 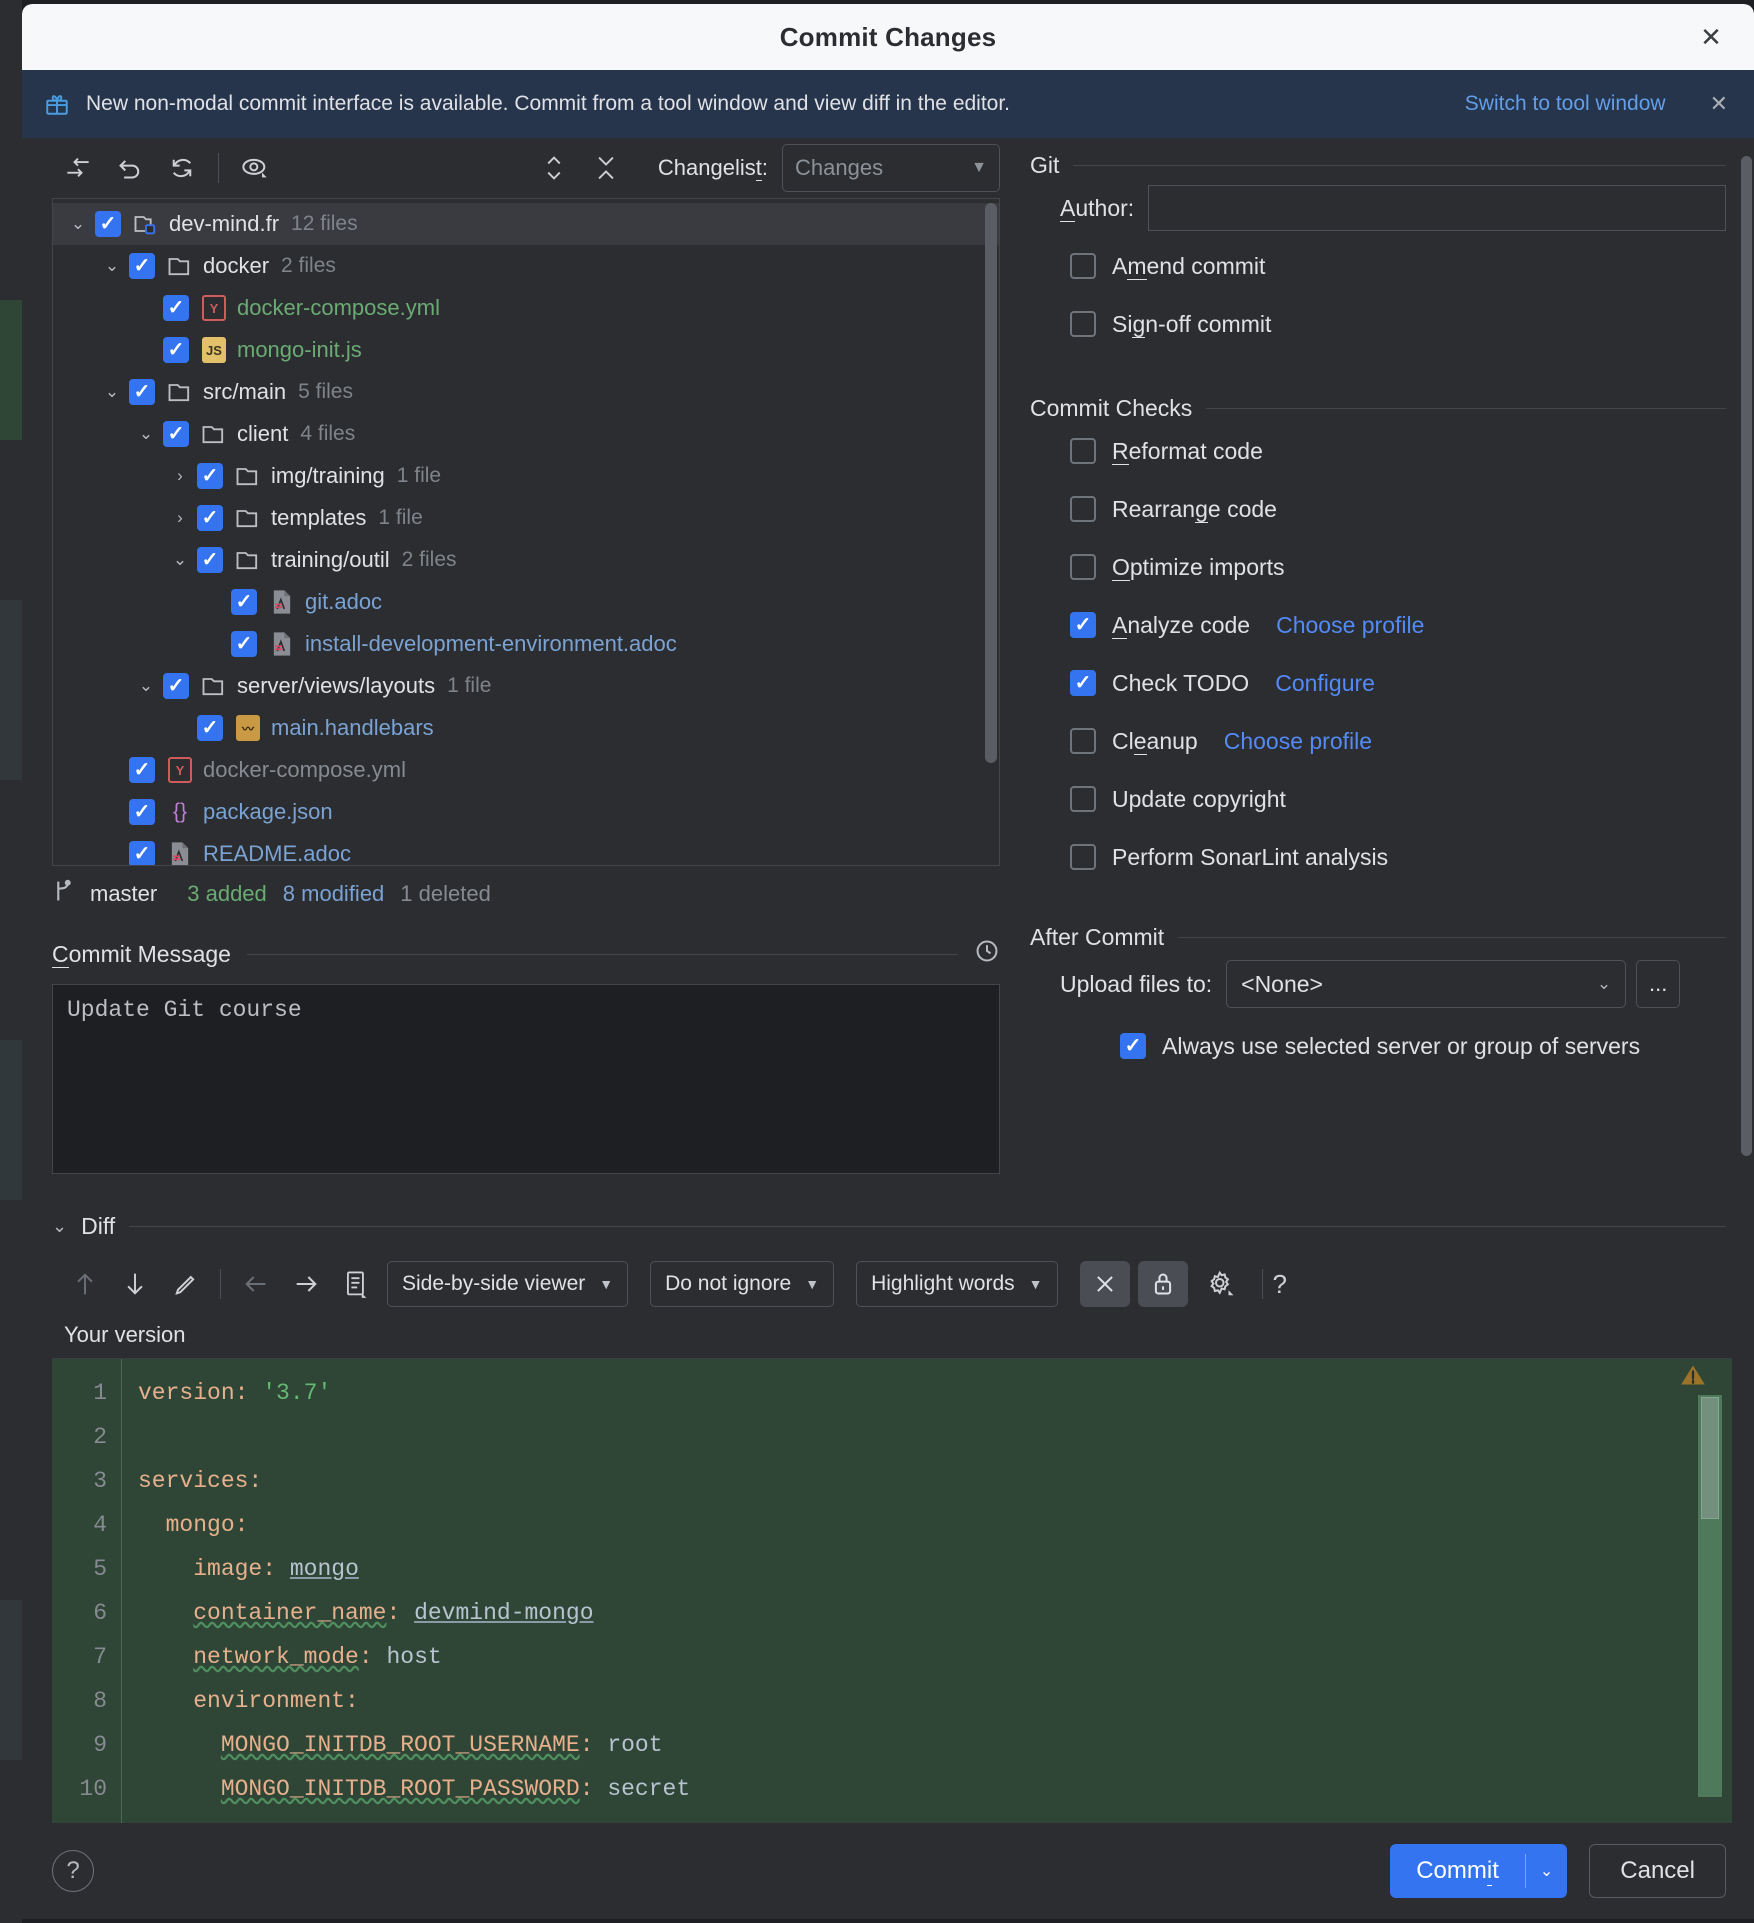 I want to click on arrow-left-icon, so click(x=256, y=1284).